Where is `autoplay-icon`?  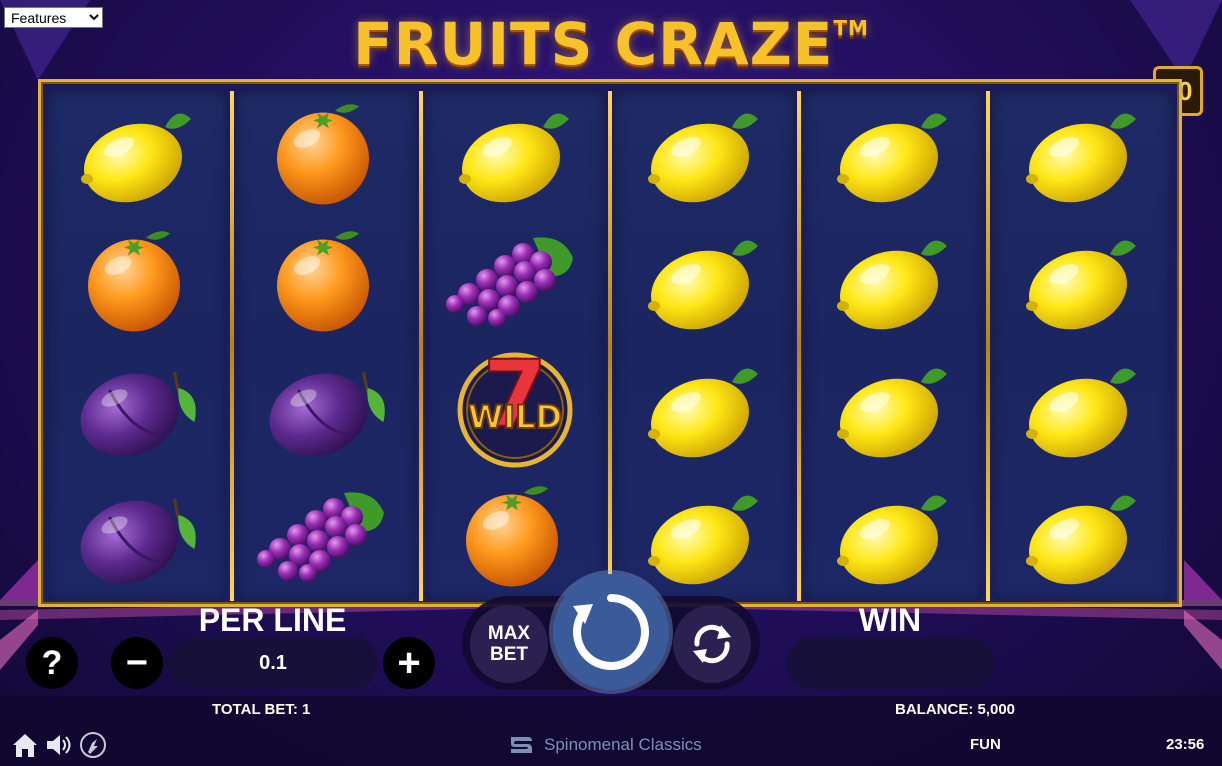 autoplay-icon is located at coordinates (712, 644).